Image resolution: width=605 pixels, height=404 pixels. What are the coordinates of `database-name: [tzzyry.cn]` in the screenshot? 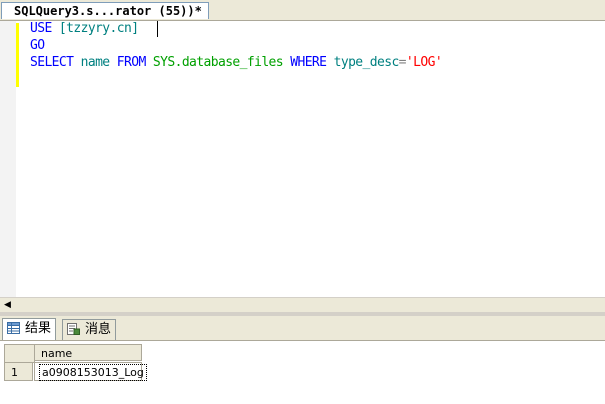 It's located at (98, 28).